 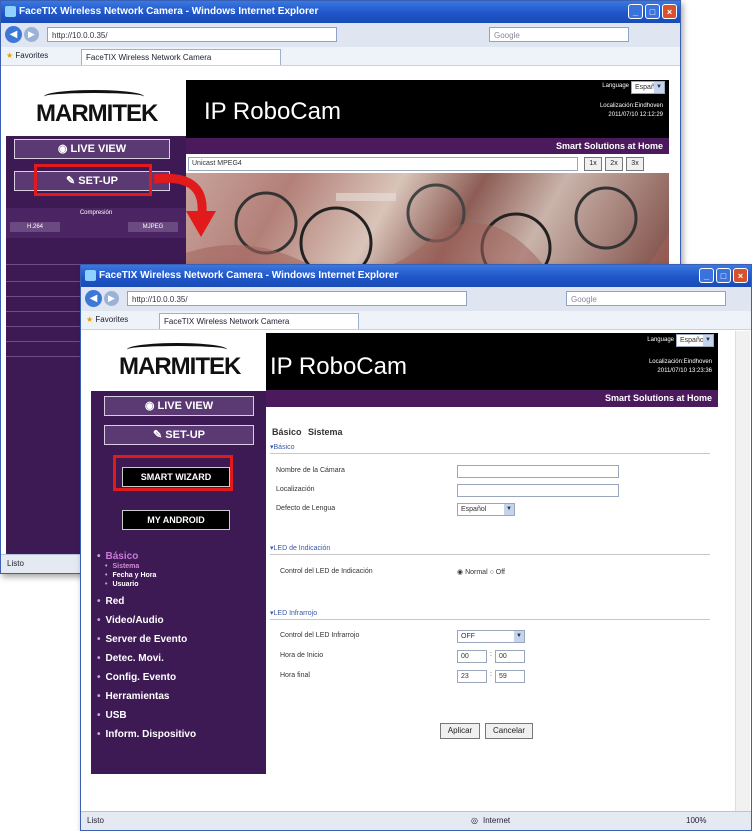 What do you see at coordinates (159, 435) in the screenshot?
I see `wrench-icon: ✎` at bounding box center [159, 435].